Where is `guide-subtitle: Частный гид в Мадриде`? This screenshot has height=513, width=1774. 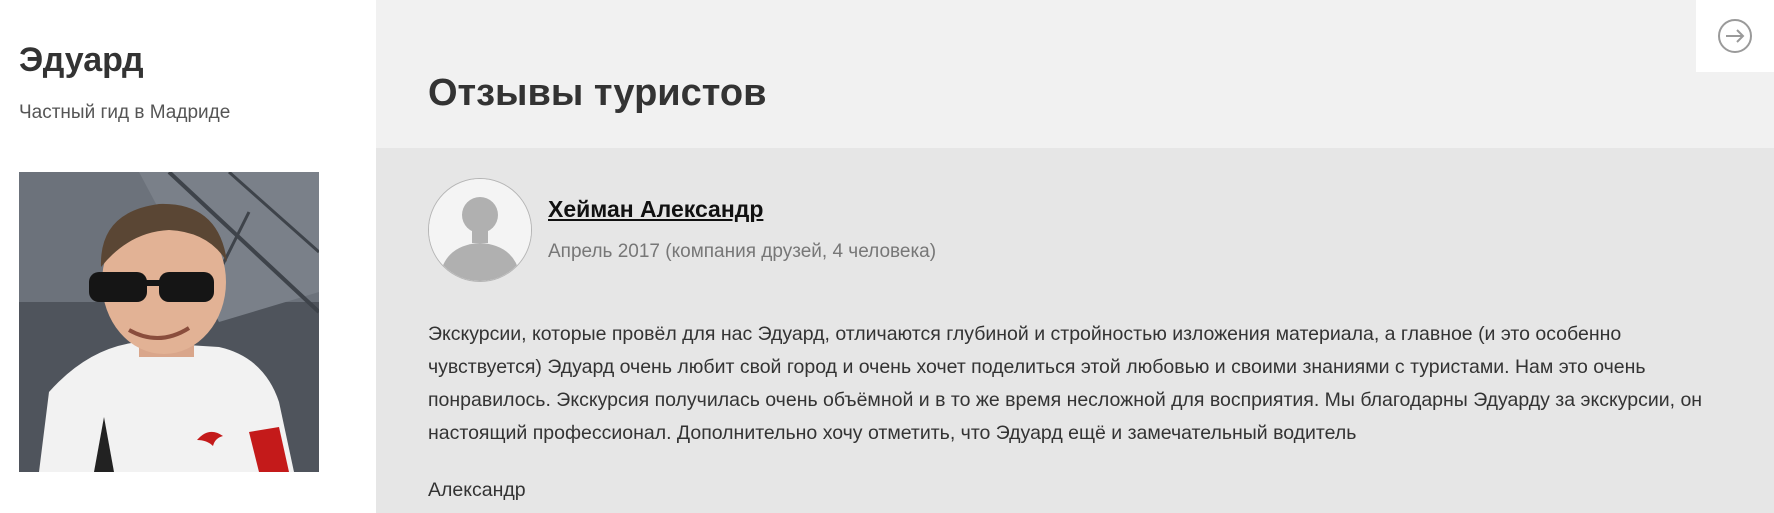
guide-subtitle: Частный гид в Мадриде is located at coordinates (125, 112).